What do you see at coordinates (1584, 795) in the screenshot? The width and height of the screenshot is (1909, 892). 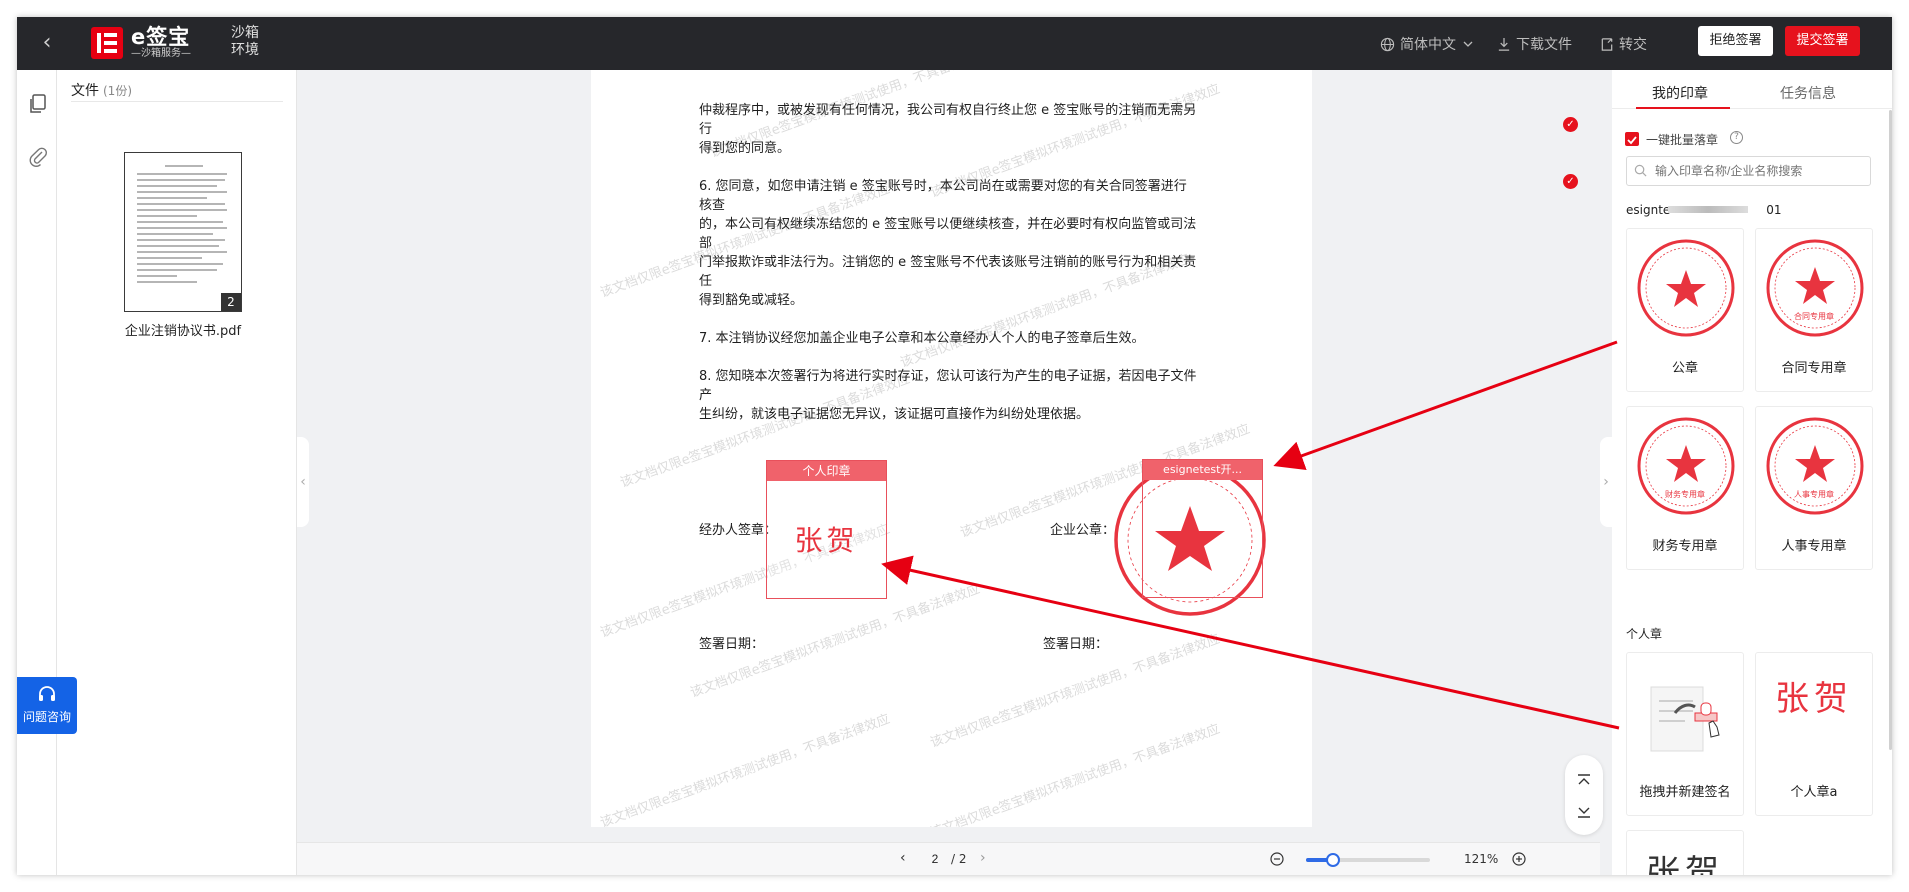 I see `page-jump-control` at bounding box center [1584, 795].